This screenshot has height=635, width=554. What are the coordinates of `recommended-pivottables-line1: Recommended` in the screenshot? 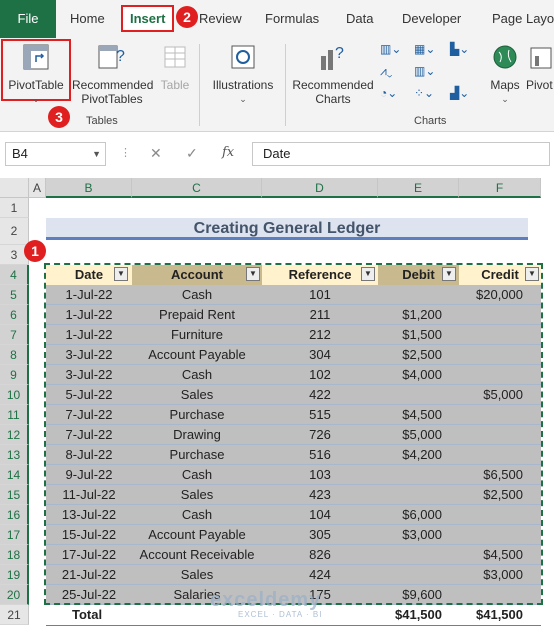 It's located at (113, 85).